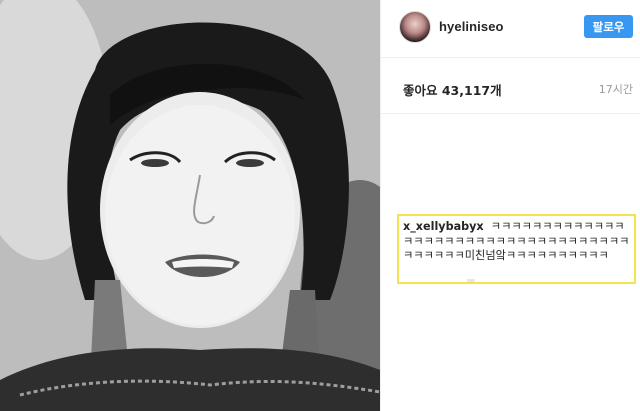  What do you see at coordinates (616, 89) in the screenshot?
I see `post-time: 17시간` at bounding box center [616, 89].